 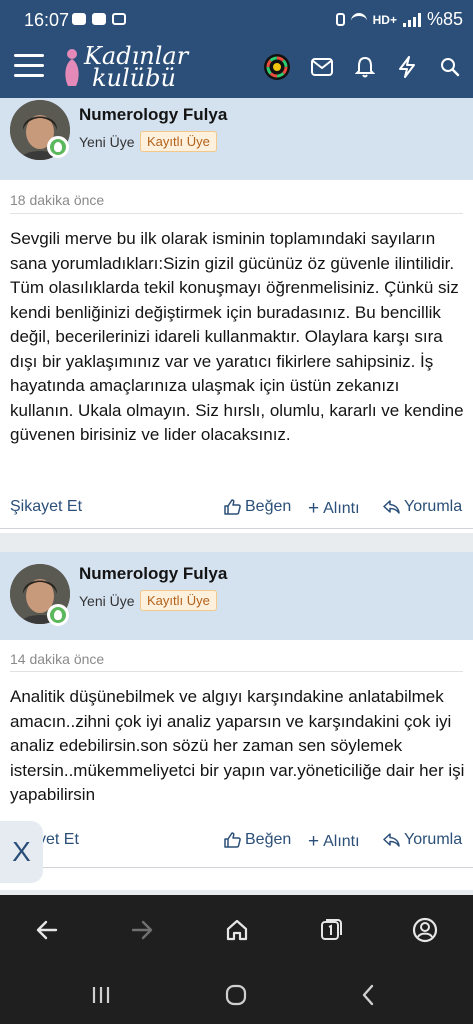 I want to click on network-type: HD+, so click(x=384, y=19).